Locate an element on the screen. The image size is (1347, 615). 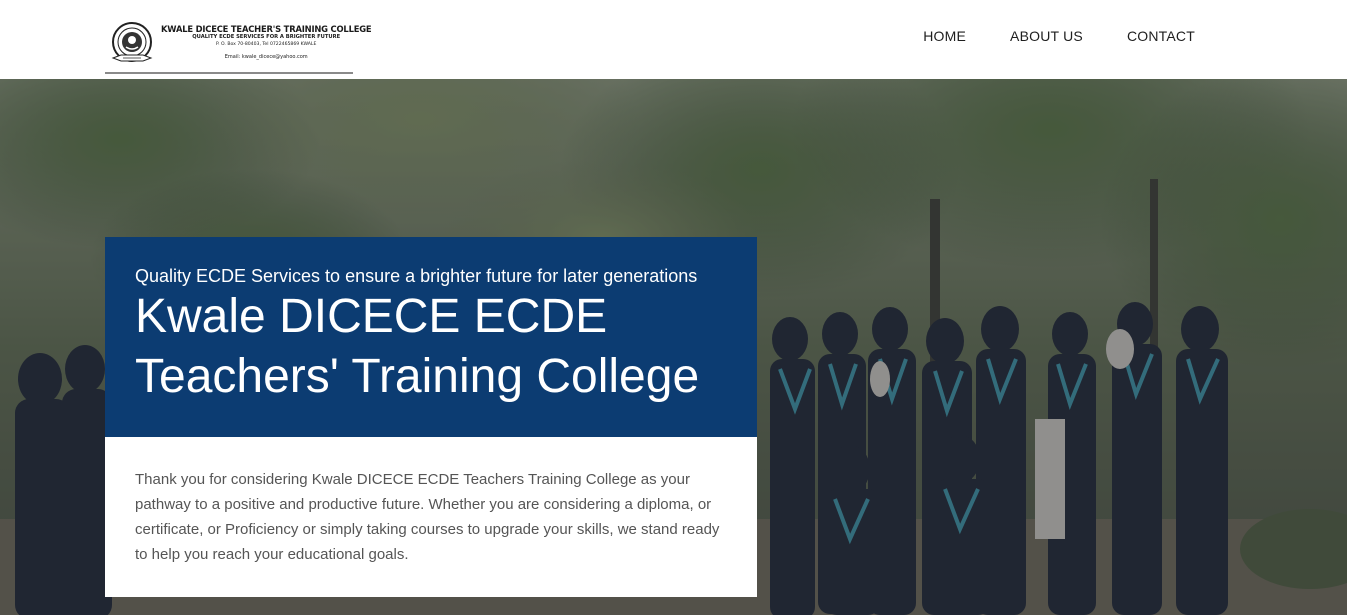
nav-about-us: ABOUT US is located at coordinates (1046, 36).